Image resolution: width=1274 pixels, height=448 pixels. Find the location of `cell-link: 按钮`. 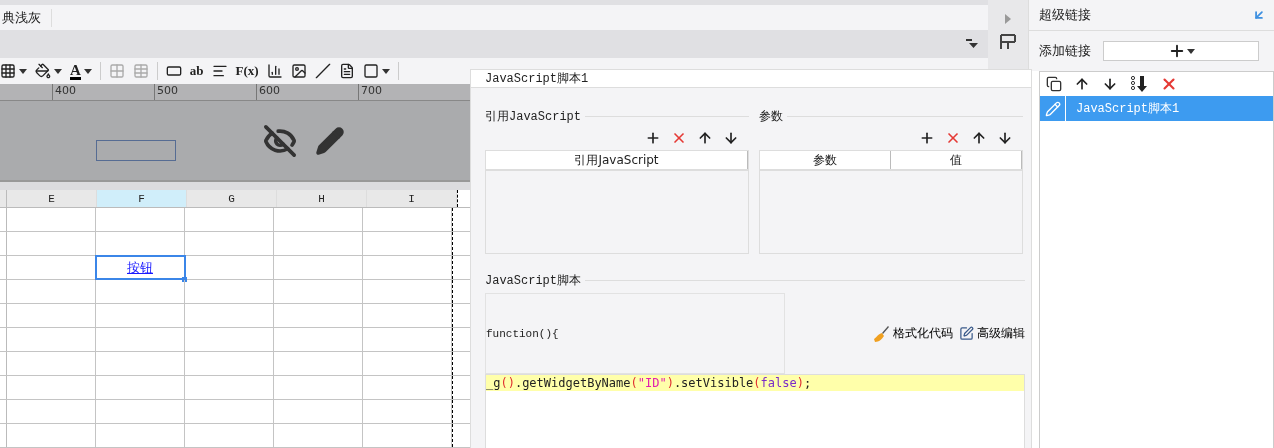

cell-link: 按钮 is located at coordinates (140, 267).